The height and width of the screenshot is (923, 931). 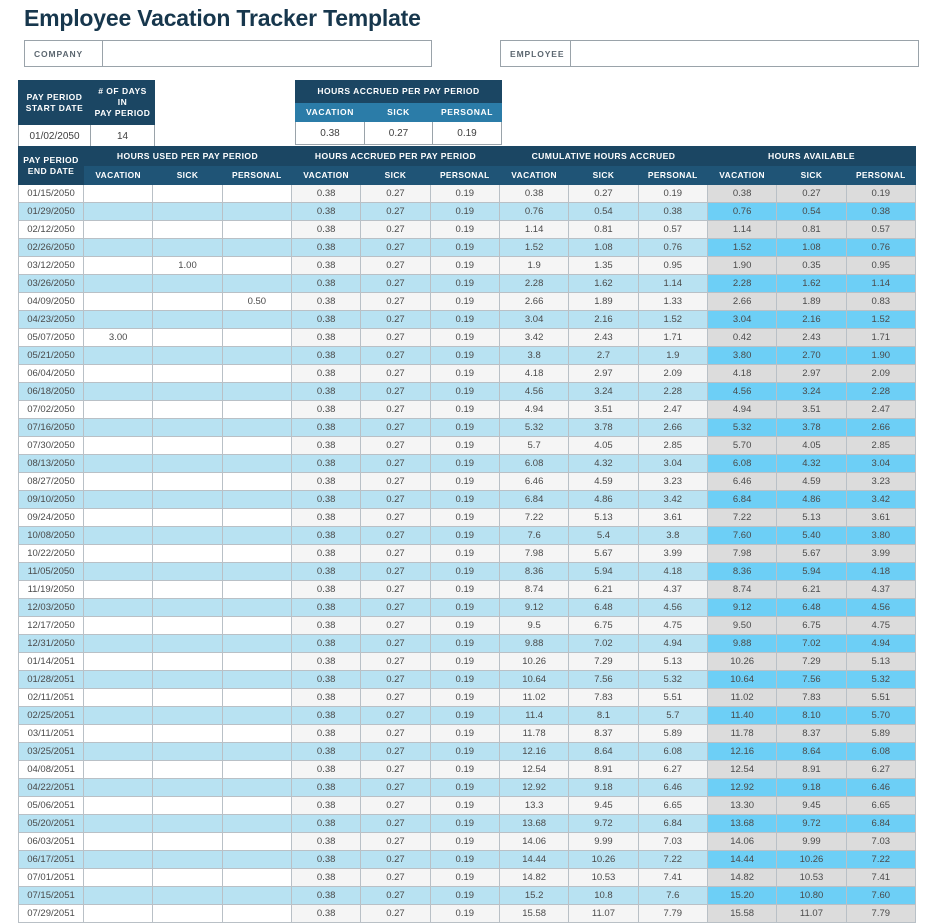 What do you see at coordinates (51, 193) in the screenshot?
I see `cell-pay-period-end-date: 01/15/2050` at bounding box center [51, 193].